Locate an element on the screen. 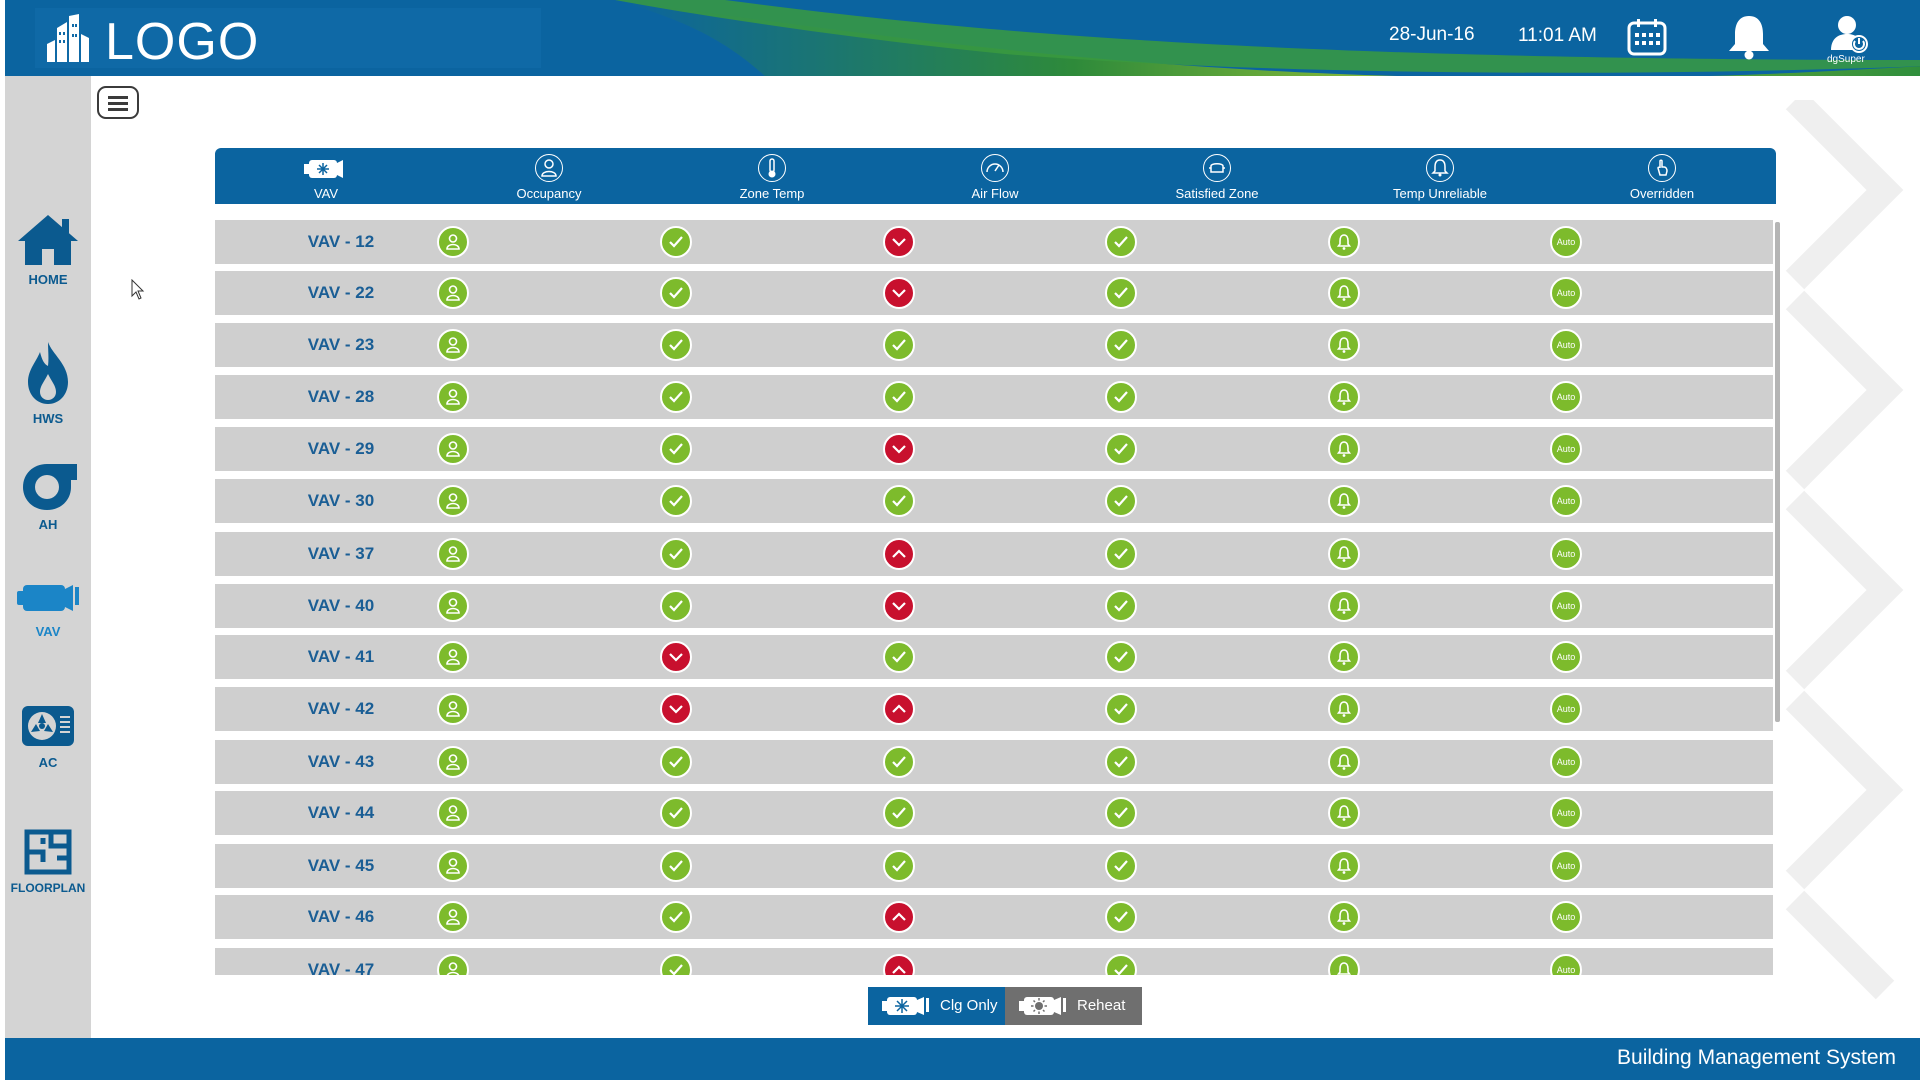  table-row: VAV - 46 Auto is located at coordinates (994, 917).